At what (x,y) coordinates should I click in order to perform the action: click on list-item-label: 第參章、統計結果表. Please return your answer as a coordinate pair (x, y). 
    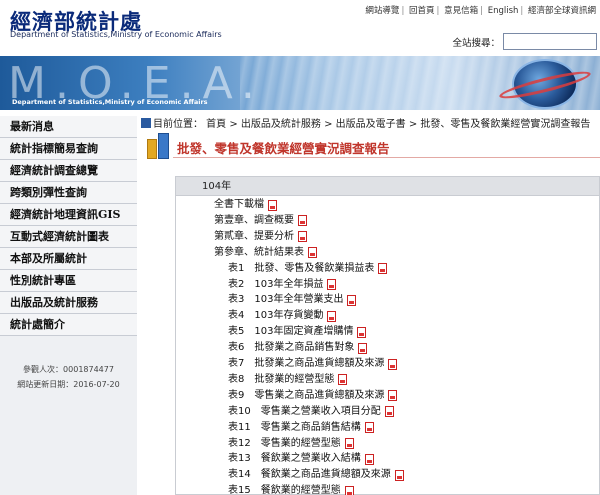
    Looking at the image, I should click on (259, 253).